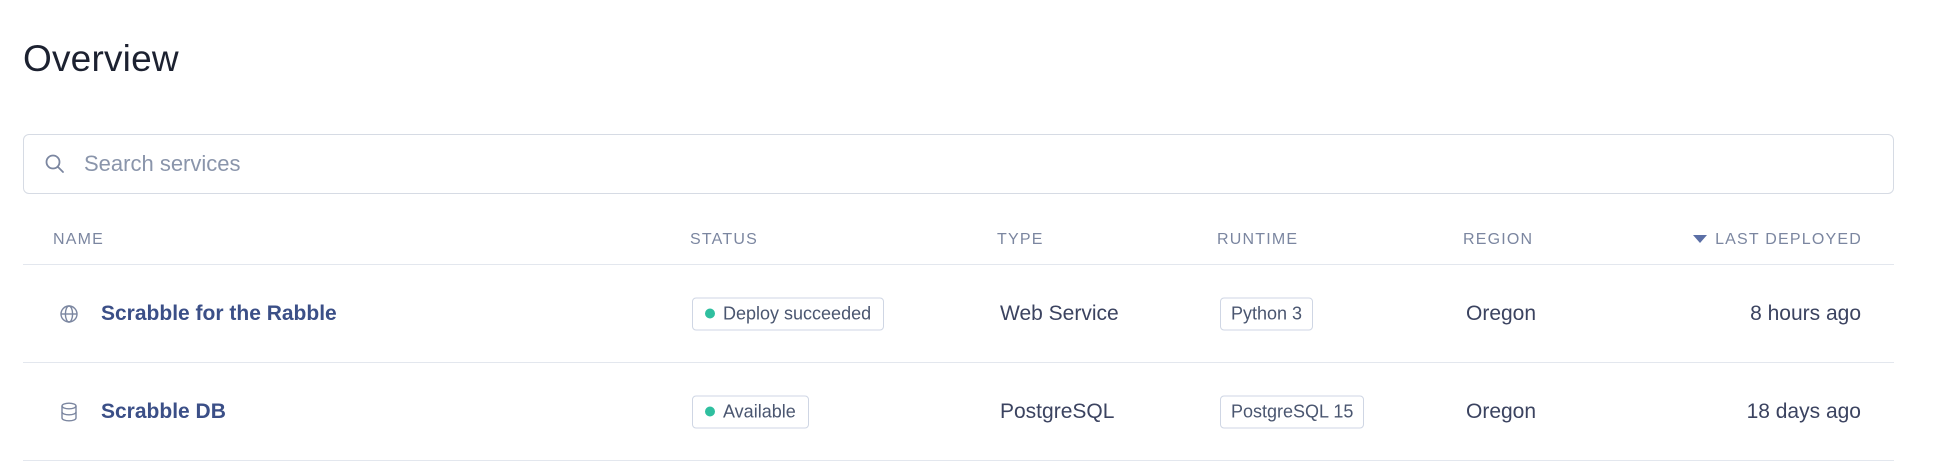  Describe the element at coordinates (69, 314) in the screenshot. I see `globe-icon` at that location.